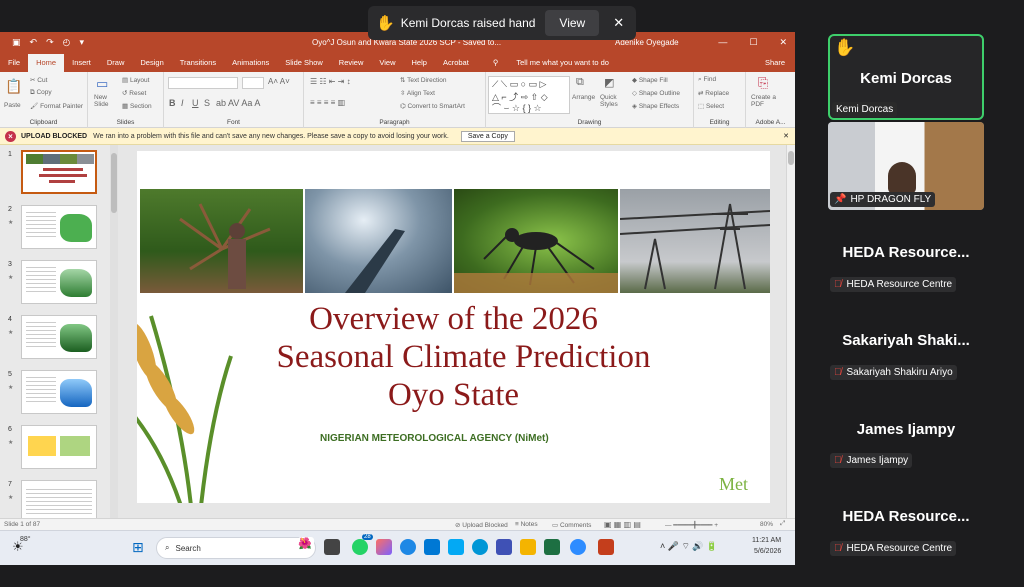 This screenshot has height=587, width=1024. I want to click on thumbnail-scrollbar, so click(114, 331).